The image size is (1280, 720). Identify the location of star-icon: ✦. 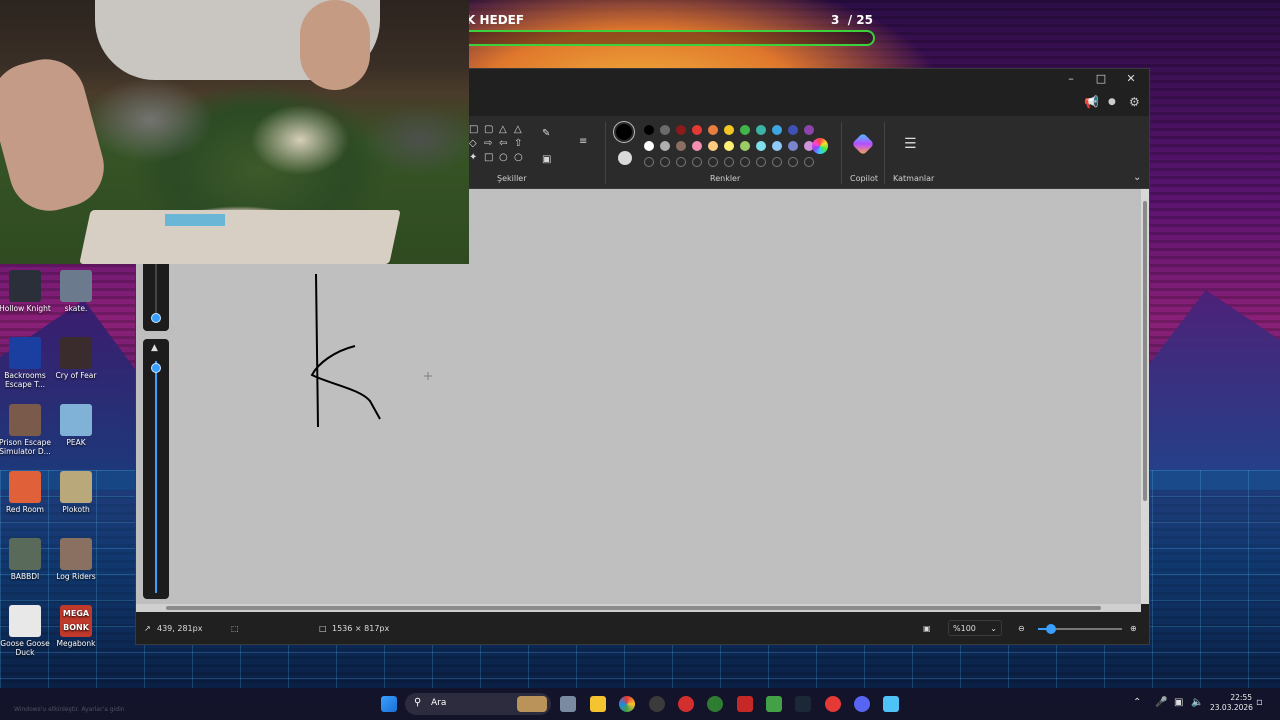
(473, 157).